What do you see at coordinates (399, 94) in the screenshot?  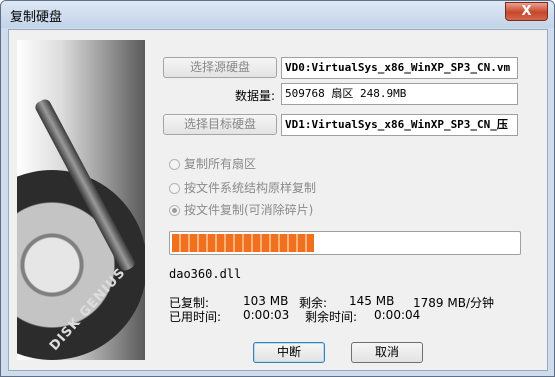 I see `capacity-field: 509768 扇区 248.9MB` at bounding box center [399, 94].